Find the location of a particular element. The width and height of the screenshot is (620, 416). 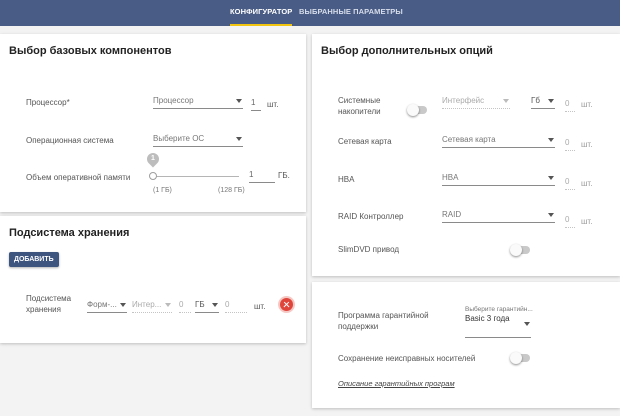

warranty-select: Basic 3 года is located at coordinates (498, 326).